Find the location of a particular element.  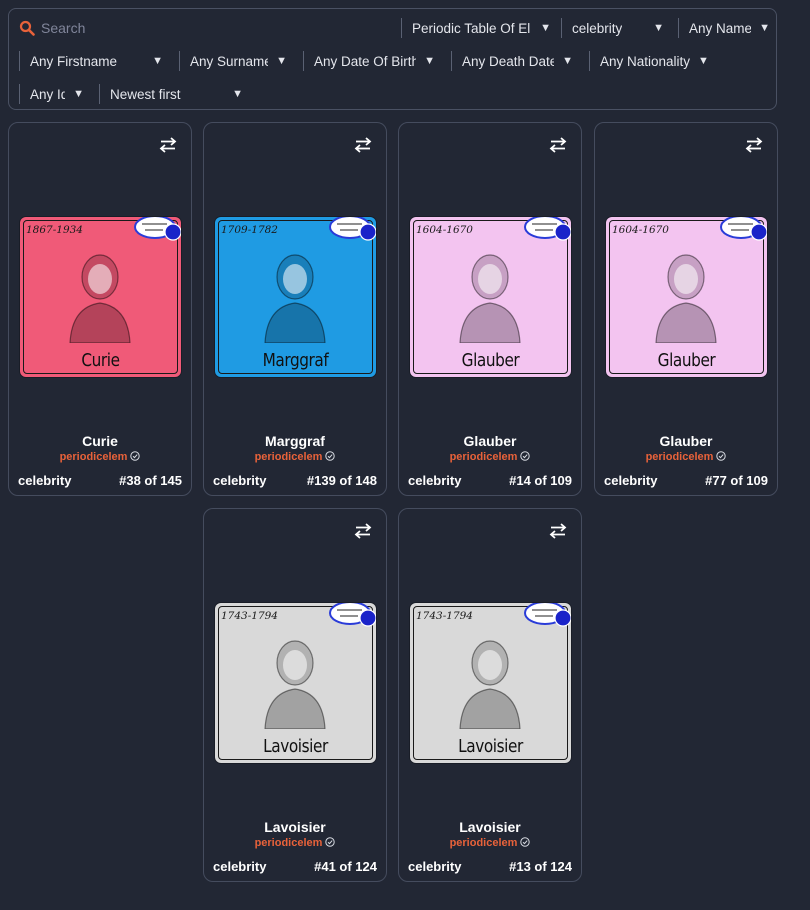

nationality-dropdown: Any Nationality ▼ is located at coordinates (649, 61).